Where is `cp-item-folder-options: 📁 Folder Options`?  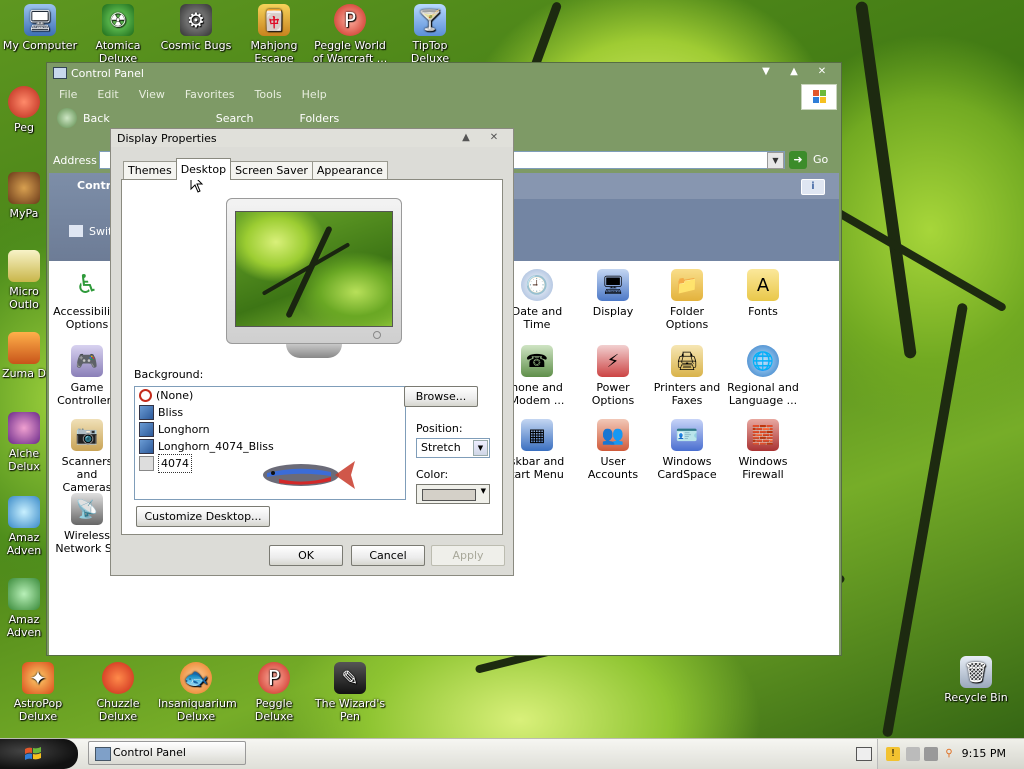
cp-item-folder-options: 📁 Folder Options is located at coordinates (687, 300).